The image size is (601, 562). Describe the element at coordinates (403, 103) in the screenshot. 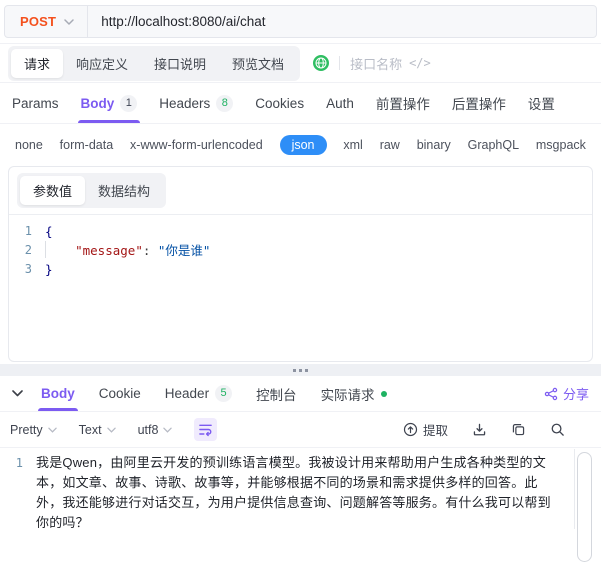

I see `tab-pre-operations: 前置操作` at that location.